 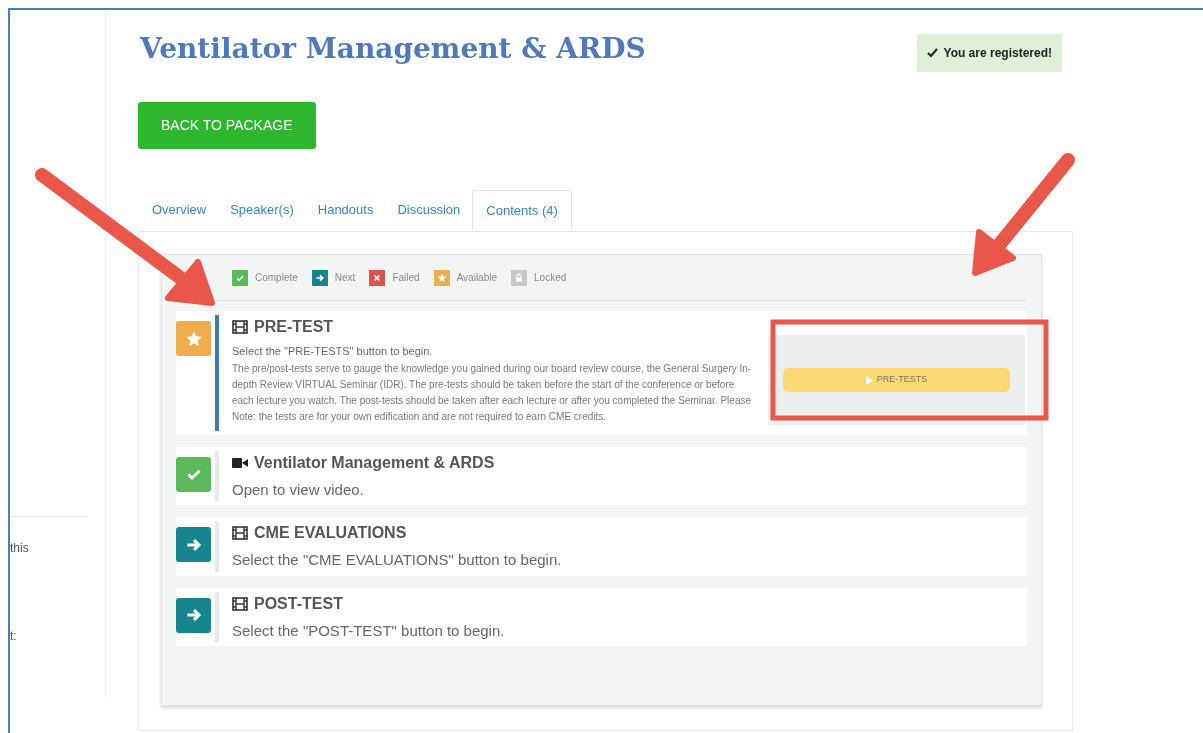 What do you see at coordinates (369, 630) in the screenshot?
I see `item-subtitle: Select the "POST-TEST" button to begin.` at bounding box center [369, 630].